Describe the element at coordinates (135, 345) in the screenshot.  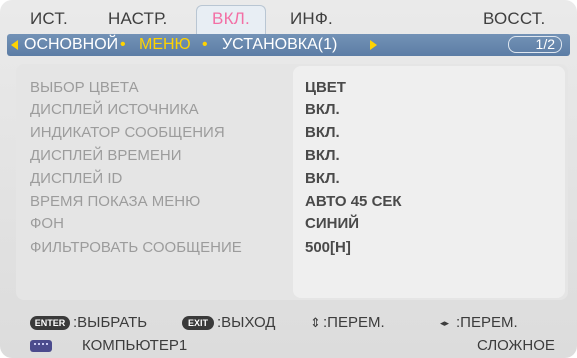
I see `source-name: КОМПЬЮТЕР1` at that location.